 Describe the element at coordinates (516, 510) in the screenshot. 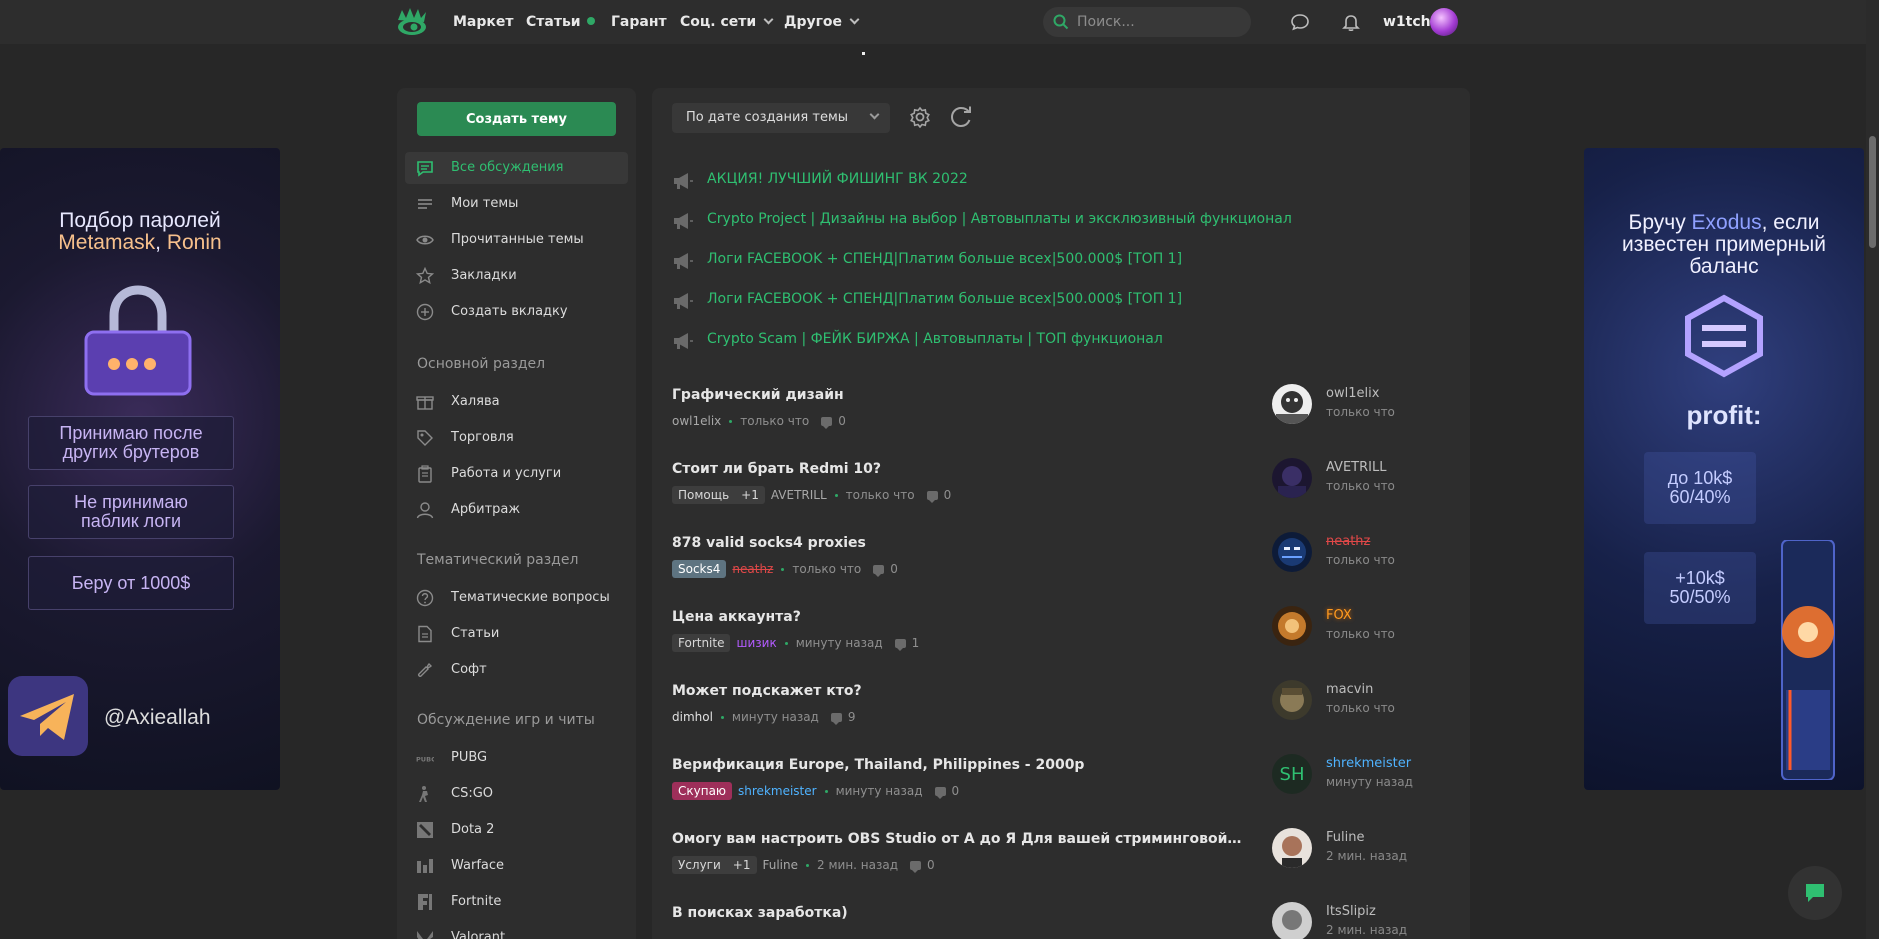

I see `sidebar-item-arbitrage: Арбитраж` at that location.